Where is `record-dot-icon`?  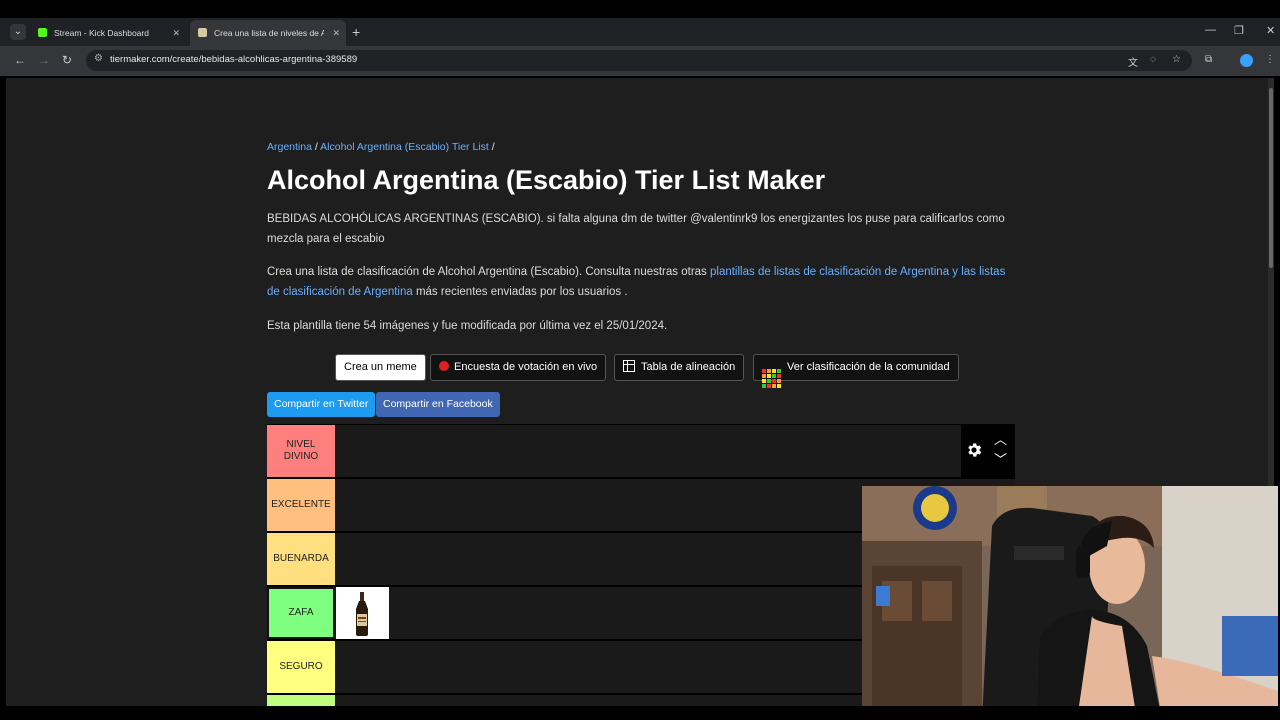
record-dot-icon is located at coordinates (444, 366).